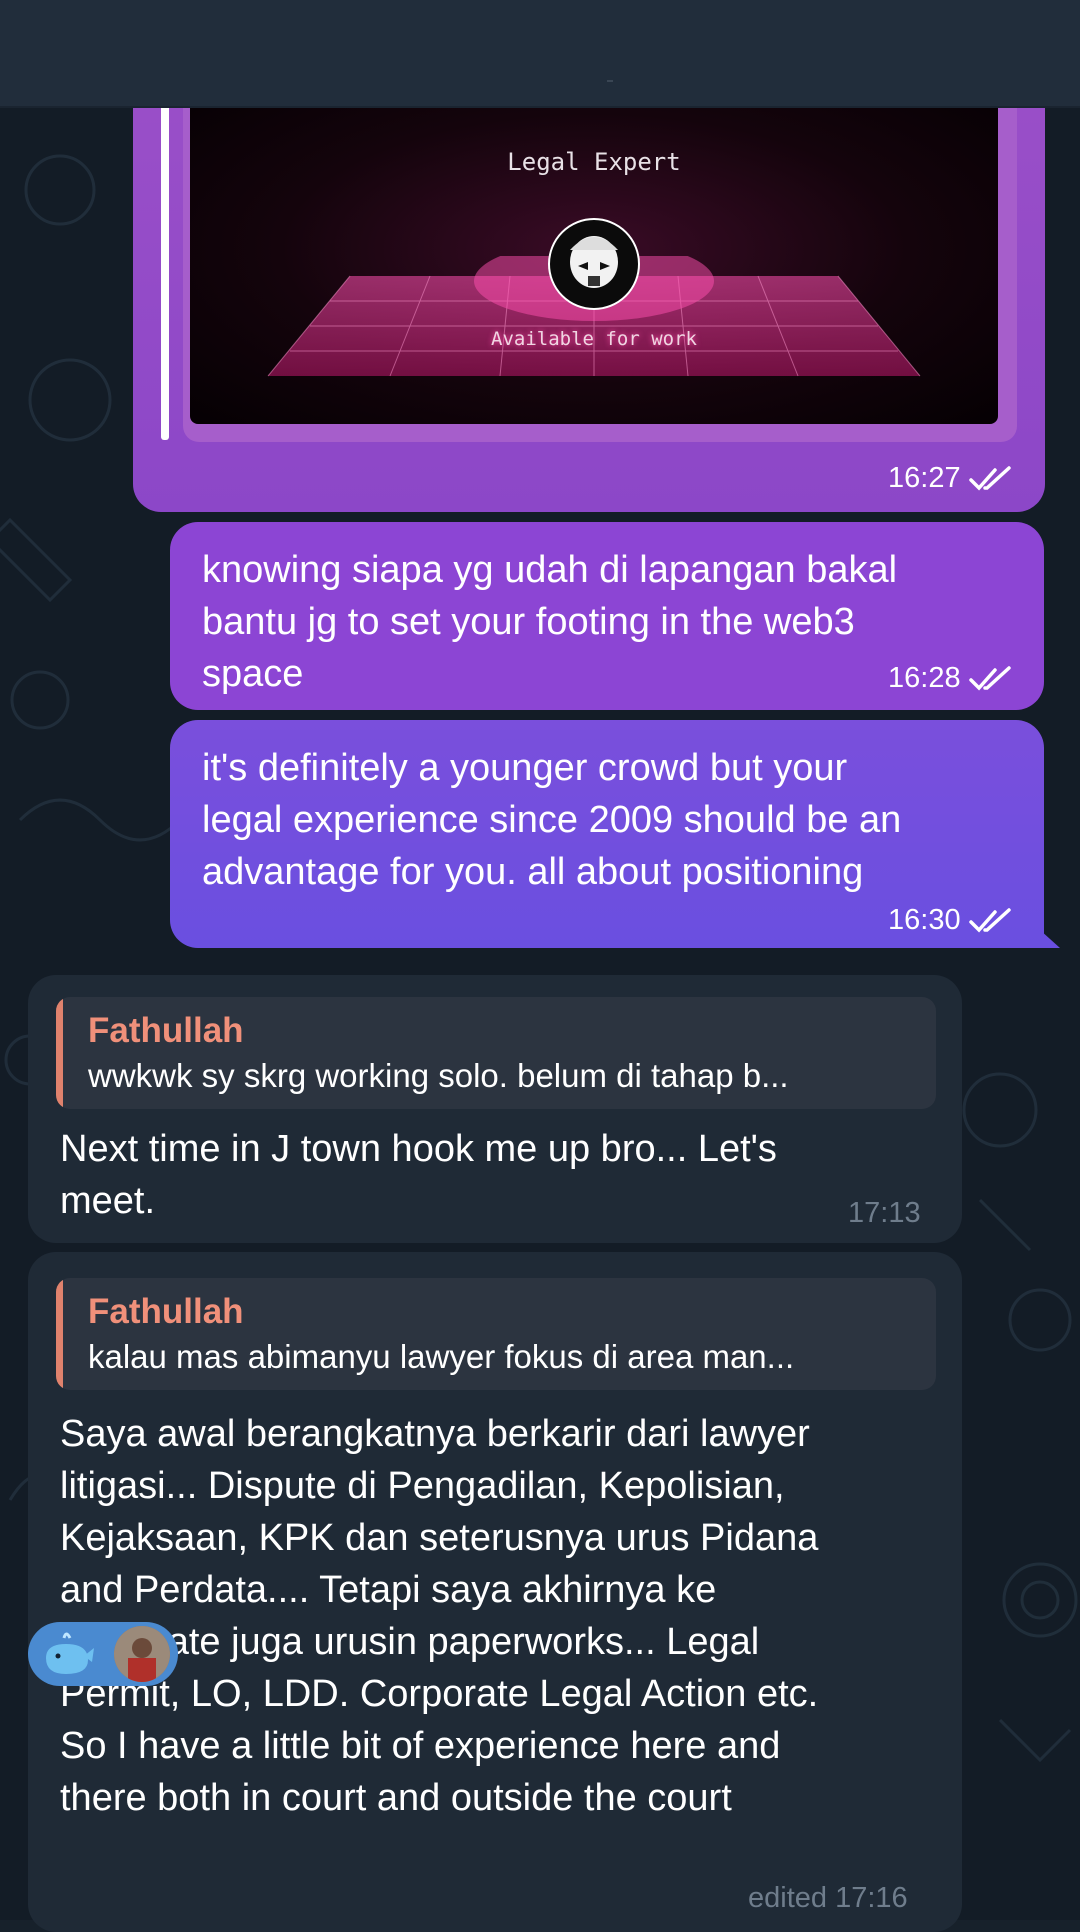  I want to click on time-text: 16:28, so click(924, 678).